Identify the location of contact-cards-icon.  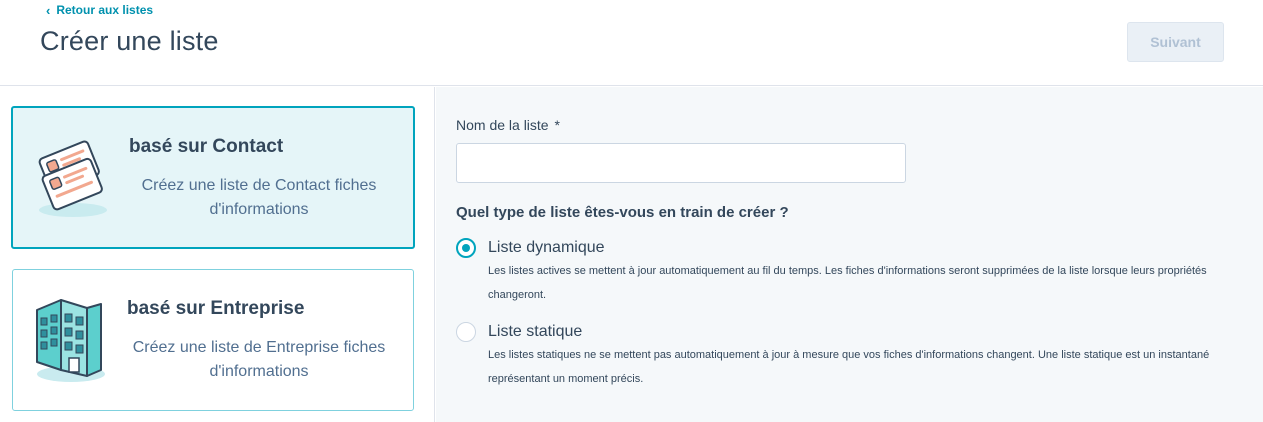
(73, 179).